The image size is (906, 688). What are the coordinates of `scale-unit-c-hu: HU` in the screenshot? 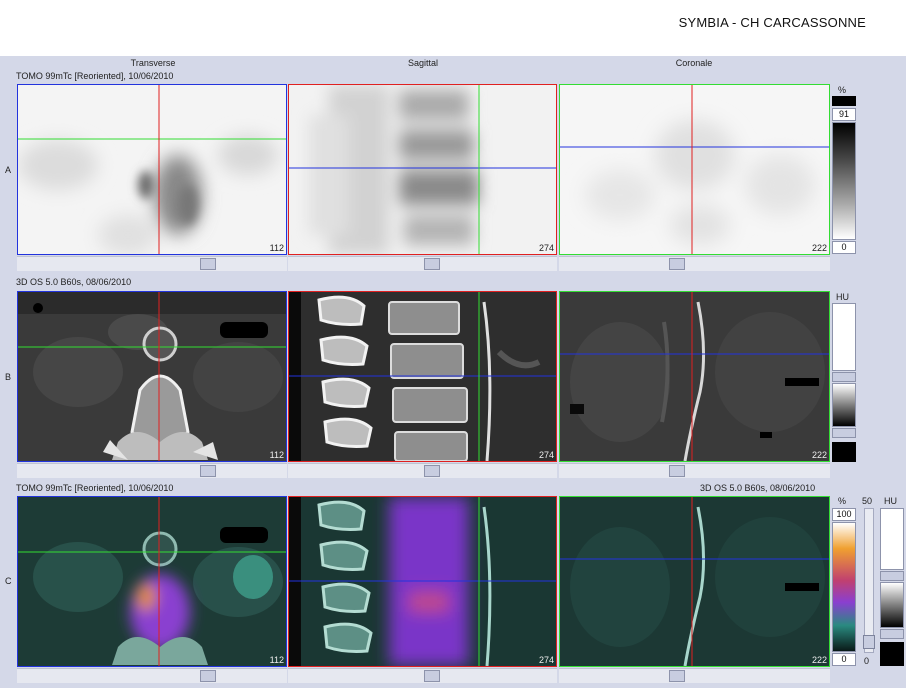 It's located at (890, 501).